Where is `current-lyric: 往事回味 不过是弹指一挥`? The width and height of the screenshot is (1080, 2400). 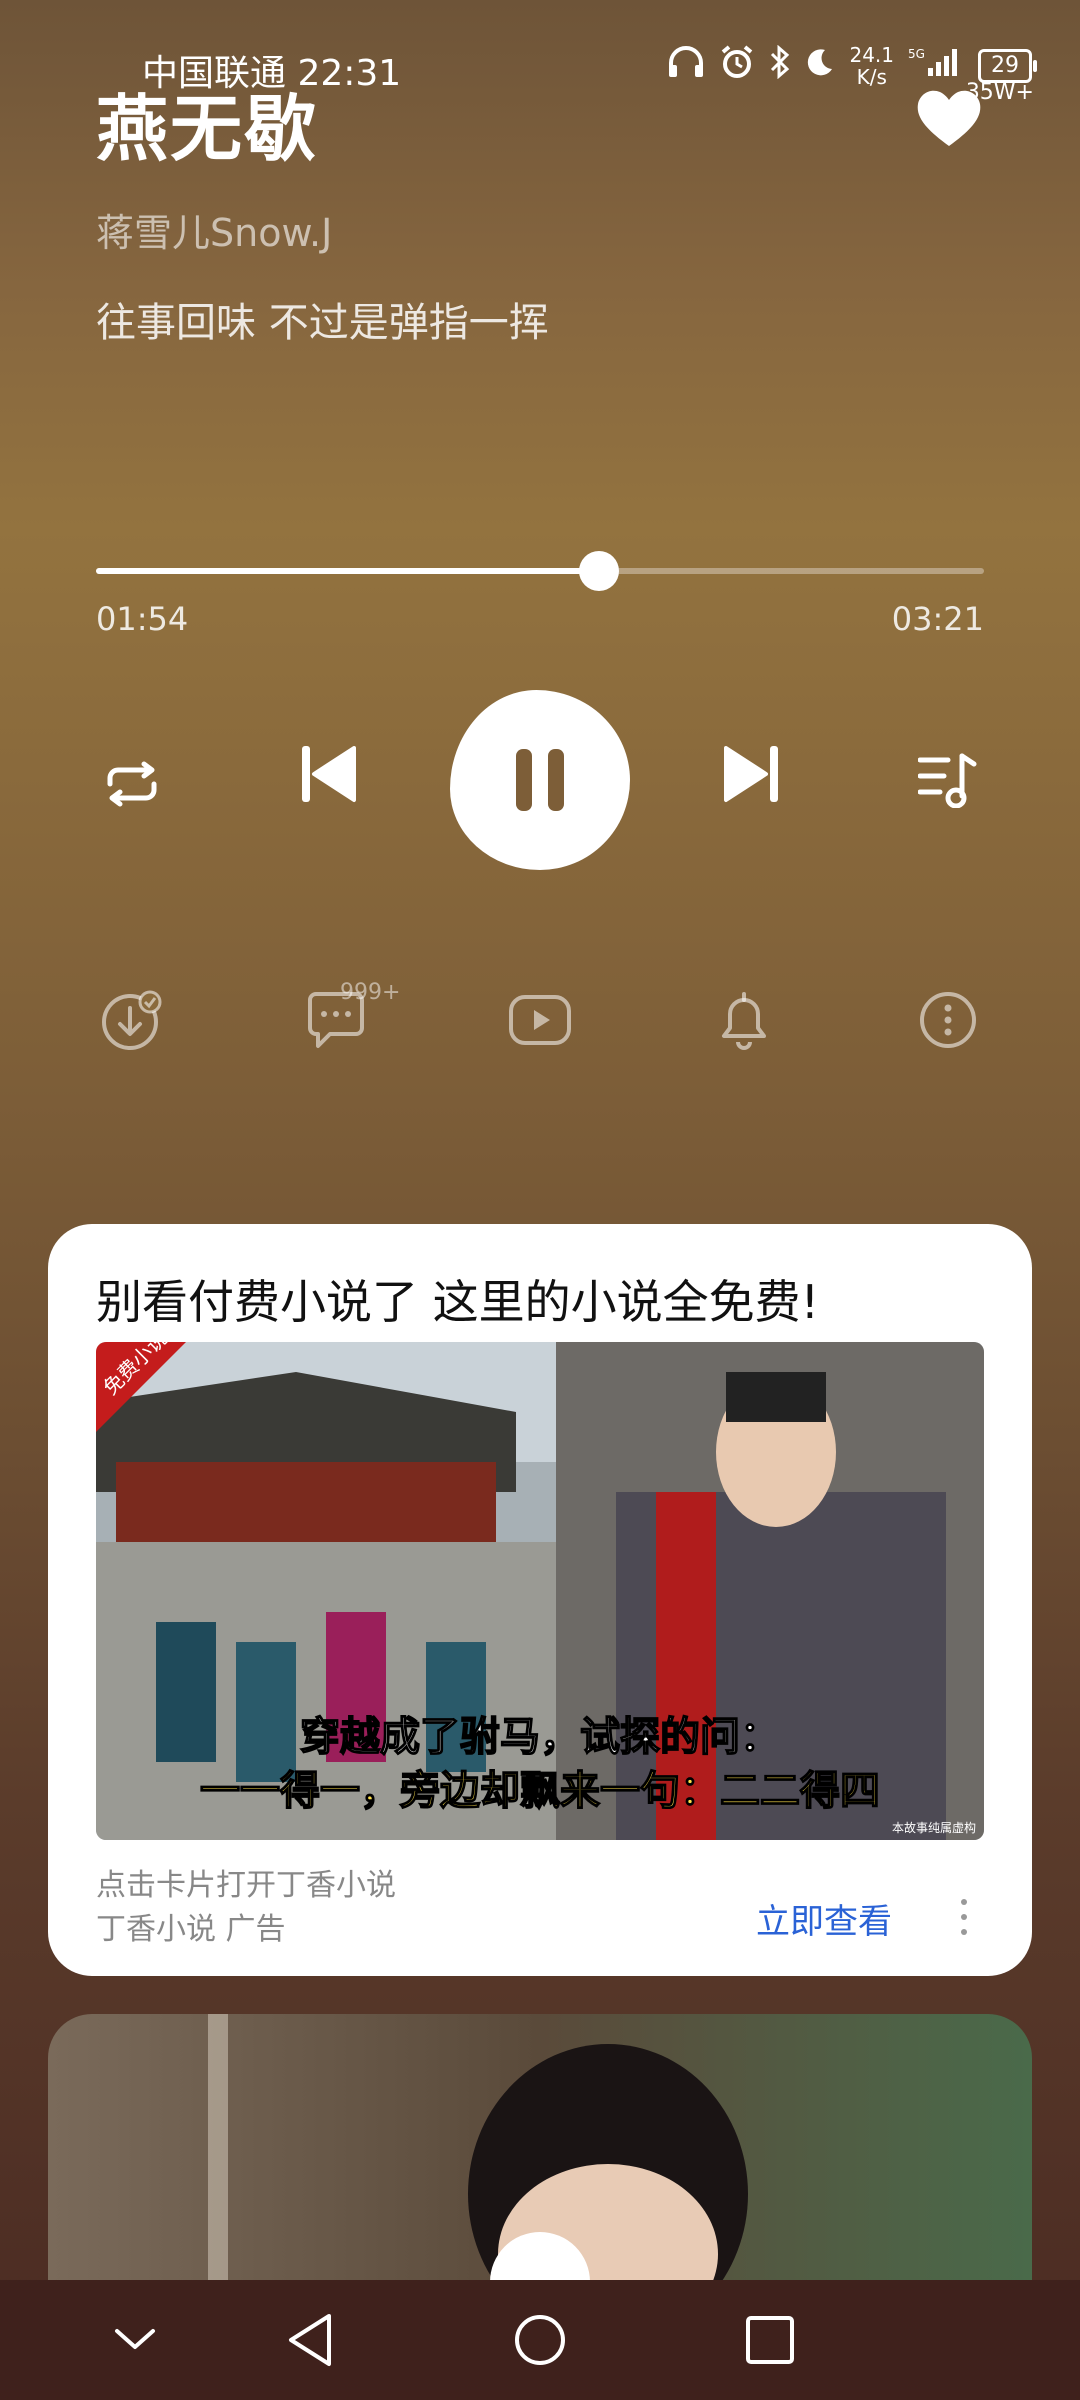 current-lyric: 往事回味 不过是弹指一挥 is located at coordinates (322, 319).